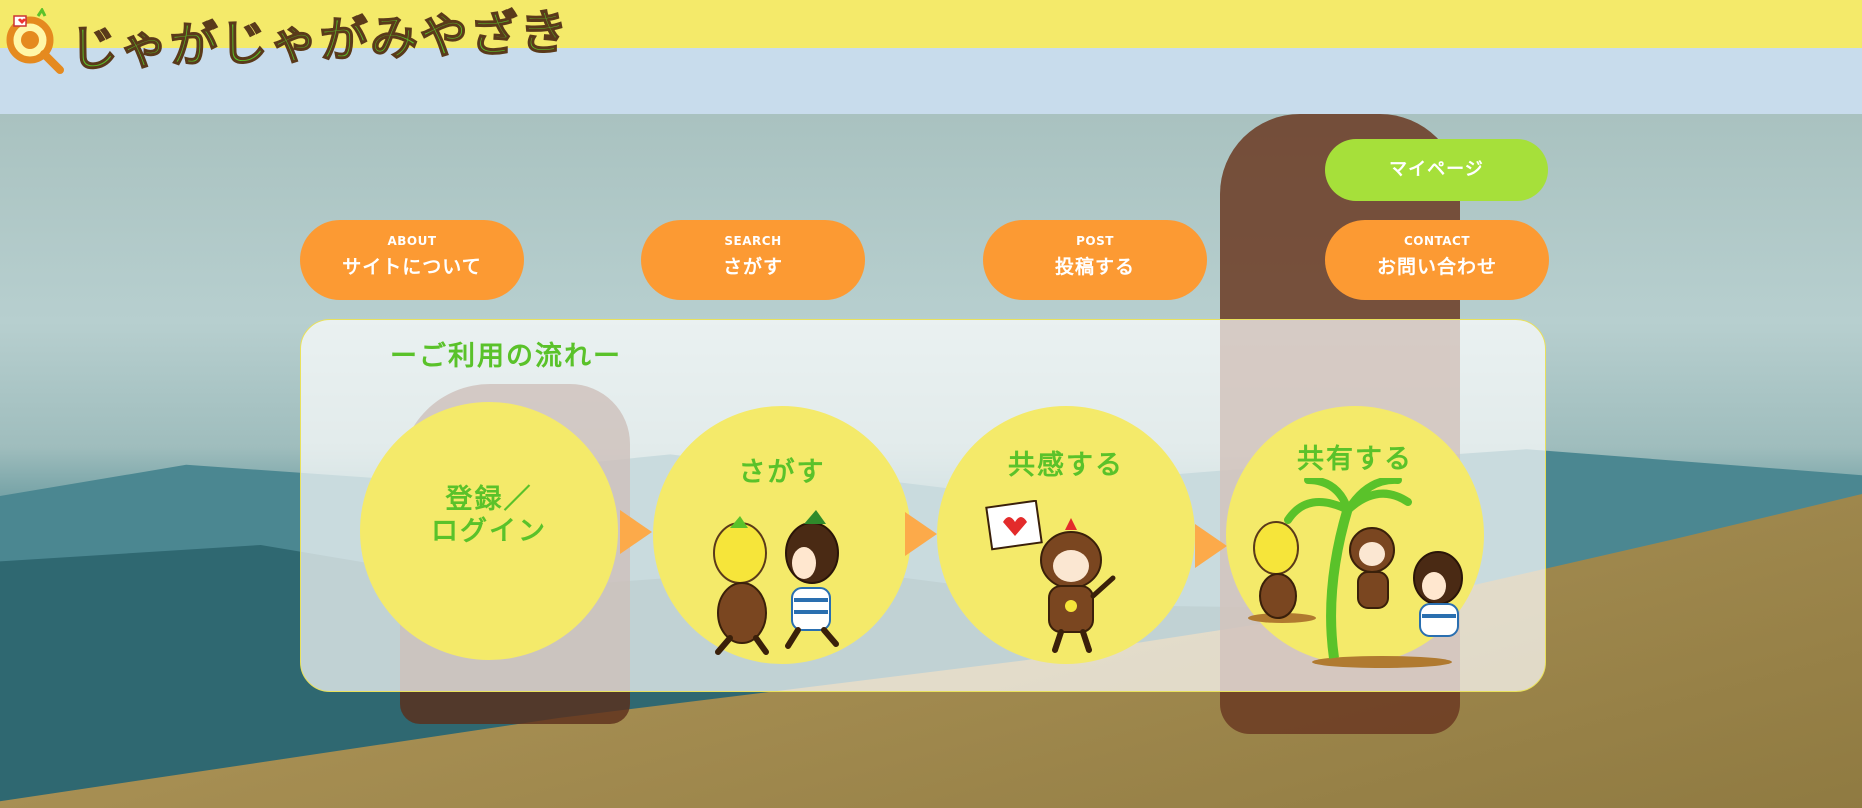 This screenshot has width=1862, height=808. I want to click on nav-contact-en: CONTACT, so click(1437, 241).